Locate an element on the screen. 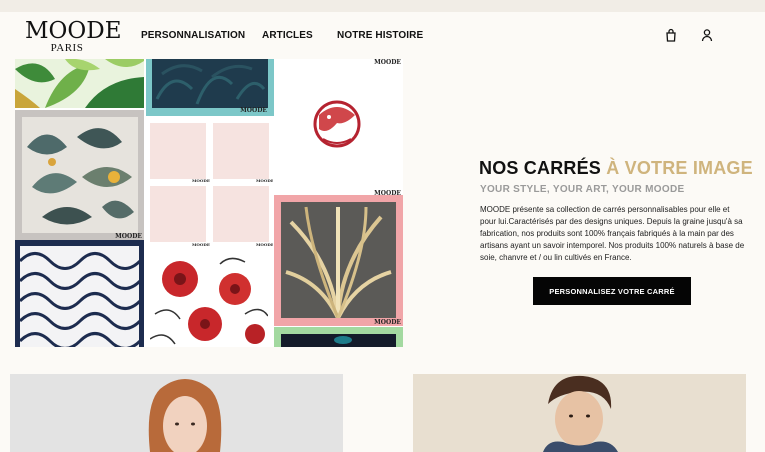 Image resolution: width=765 pixels, height=452 pixels. user-icon is located at coordinates (707, 35).